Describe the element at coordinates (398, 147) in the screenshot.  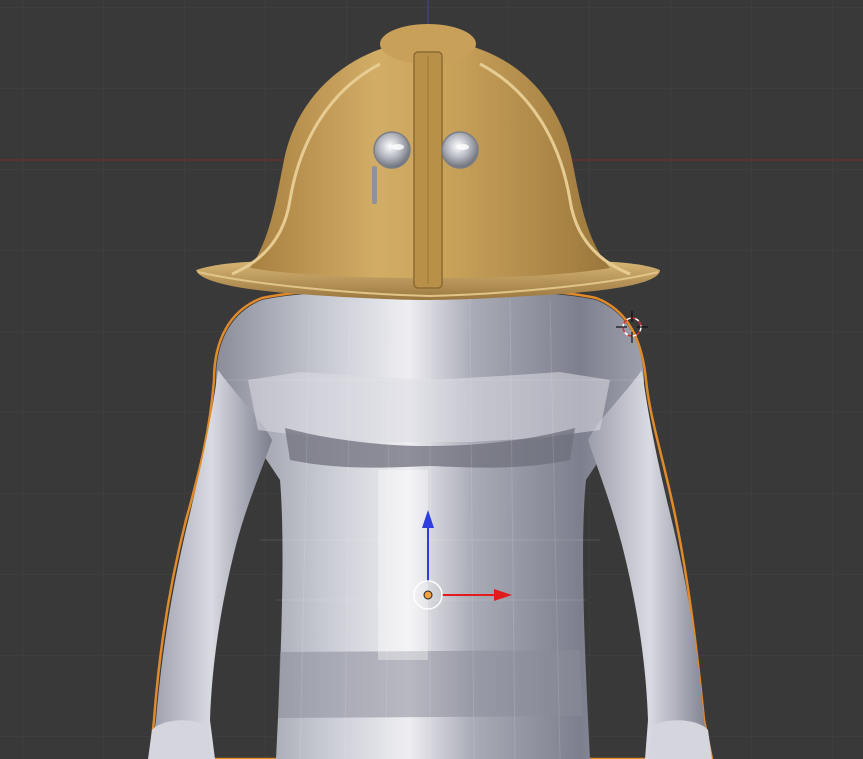
I see `eye-left-glint` at that location.